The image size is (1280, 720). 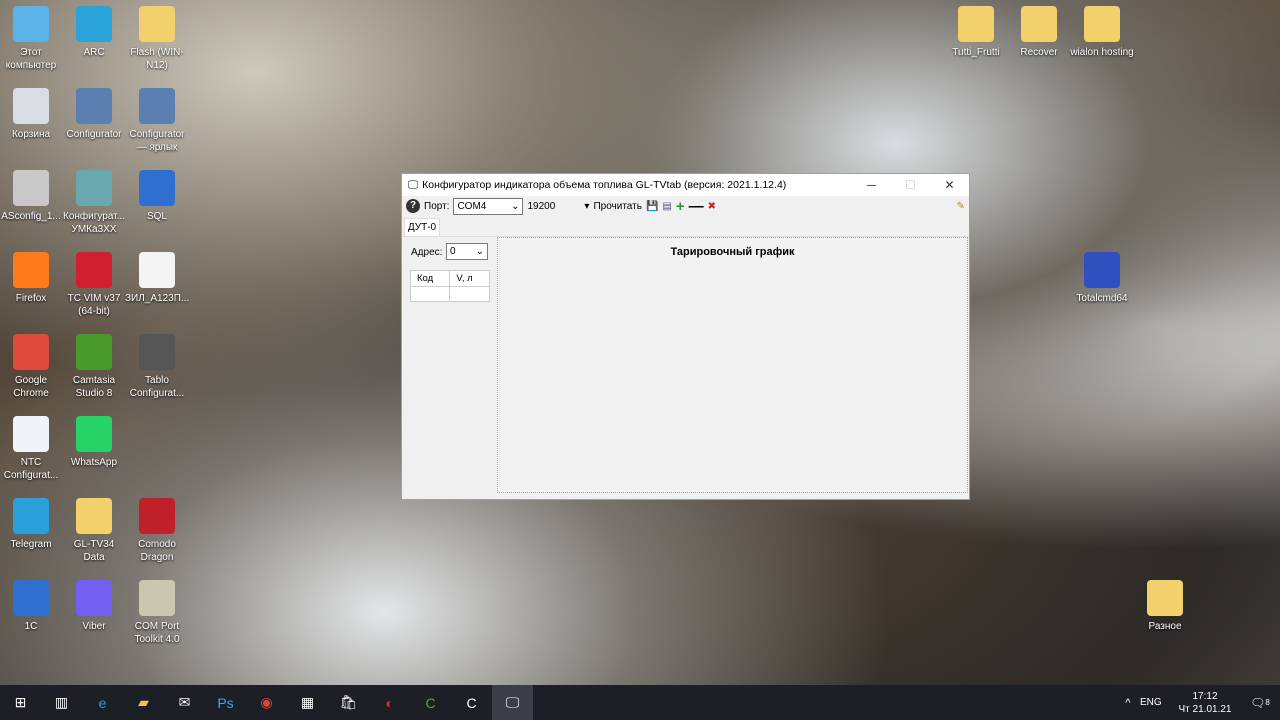 I want to click on edge-taskbar-icon: e, so click(x=102, y=702).